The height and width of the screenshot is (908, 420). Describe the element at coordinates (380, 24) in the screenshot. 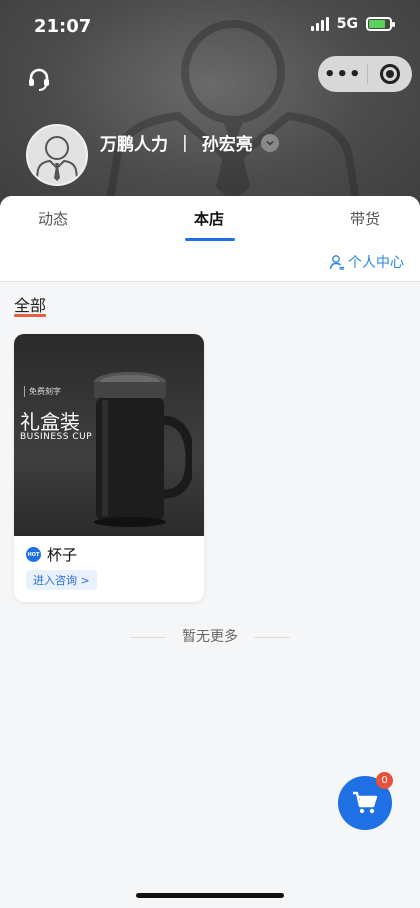

I see `battery-icon` at that location.